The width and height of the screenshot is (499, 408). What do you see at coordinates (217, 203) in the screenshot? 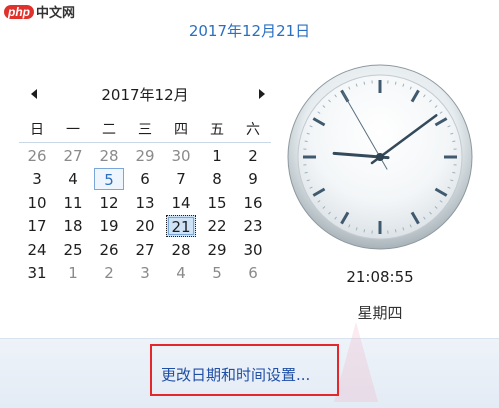
I see `calendar-day: 15` at bounding box center [217, 203].